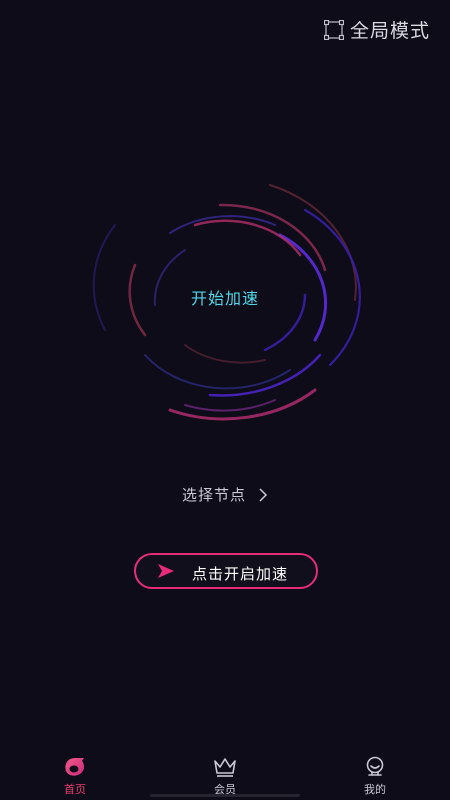  I want to click on nav-item-profile: 我的, so click(375, 773).